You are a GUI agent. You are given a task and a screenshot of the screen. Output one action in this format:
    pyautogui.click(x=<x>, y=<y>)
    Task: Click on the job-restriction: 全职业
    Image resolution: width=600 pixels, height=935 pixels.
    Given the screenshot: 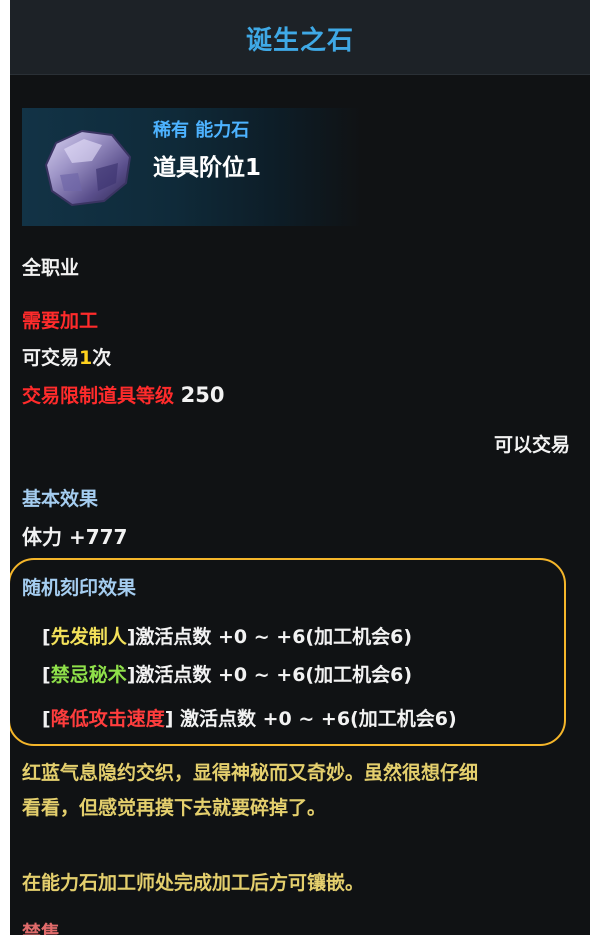 What is the action you would take?
    pyautogui.click(x=51, y=268)
    